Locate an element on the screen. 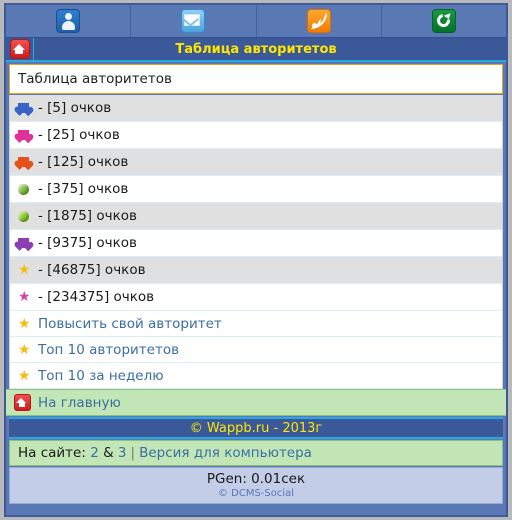 Image resolution: width=512 pixels, height=520 pixels. table-row: - [5] очков is located at coordinates (256, 108).